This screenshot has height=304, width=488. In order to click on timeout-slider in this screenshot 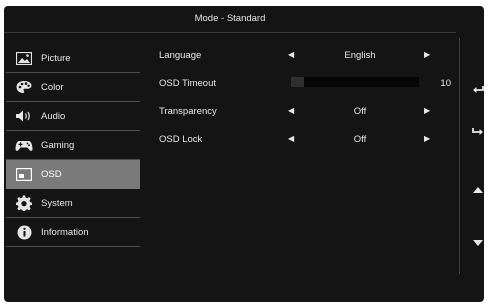, I will do `click(355, 82)`.